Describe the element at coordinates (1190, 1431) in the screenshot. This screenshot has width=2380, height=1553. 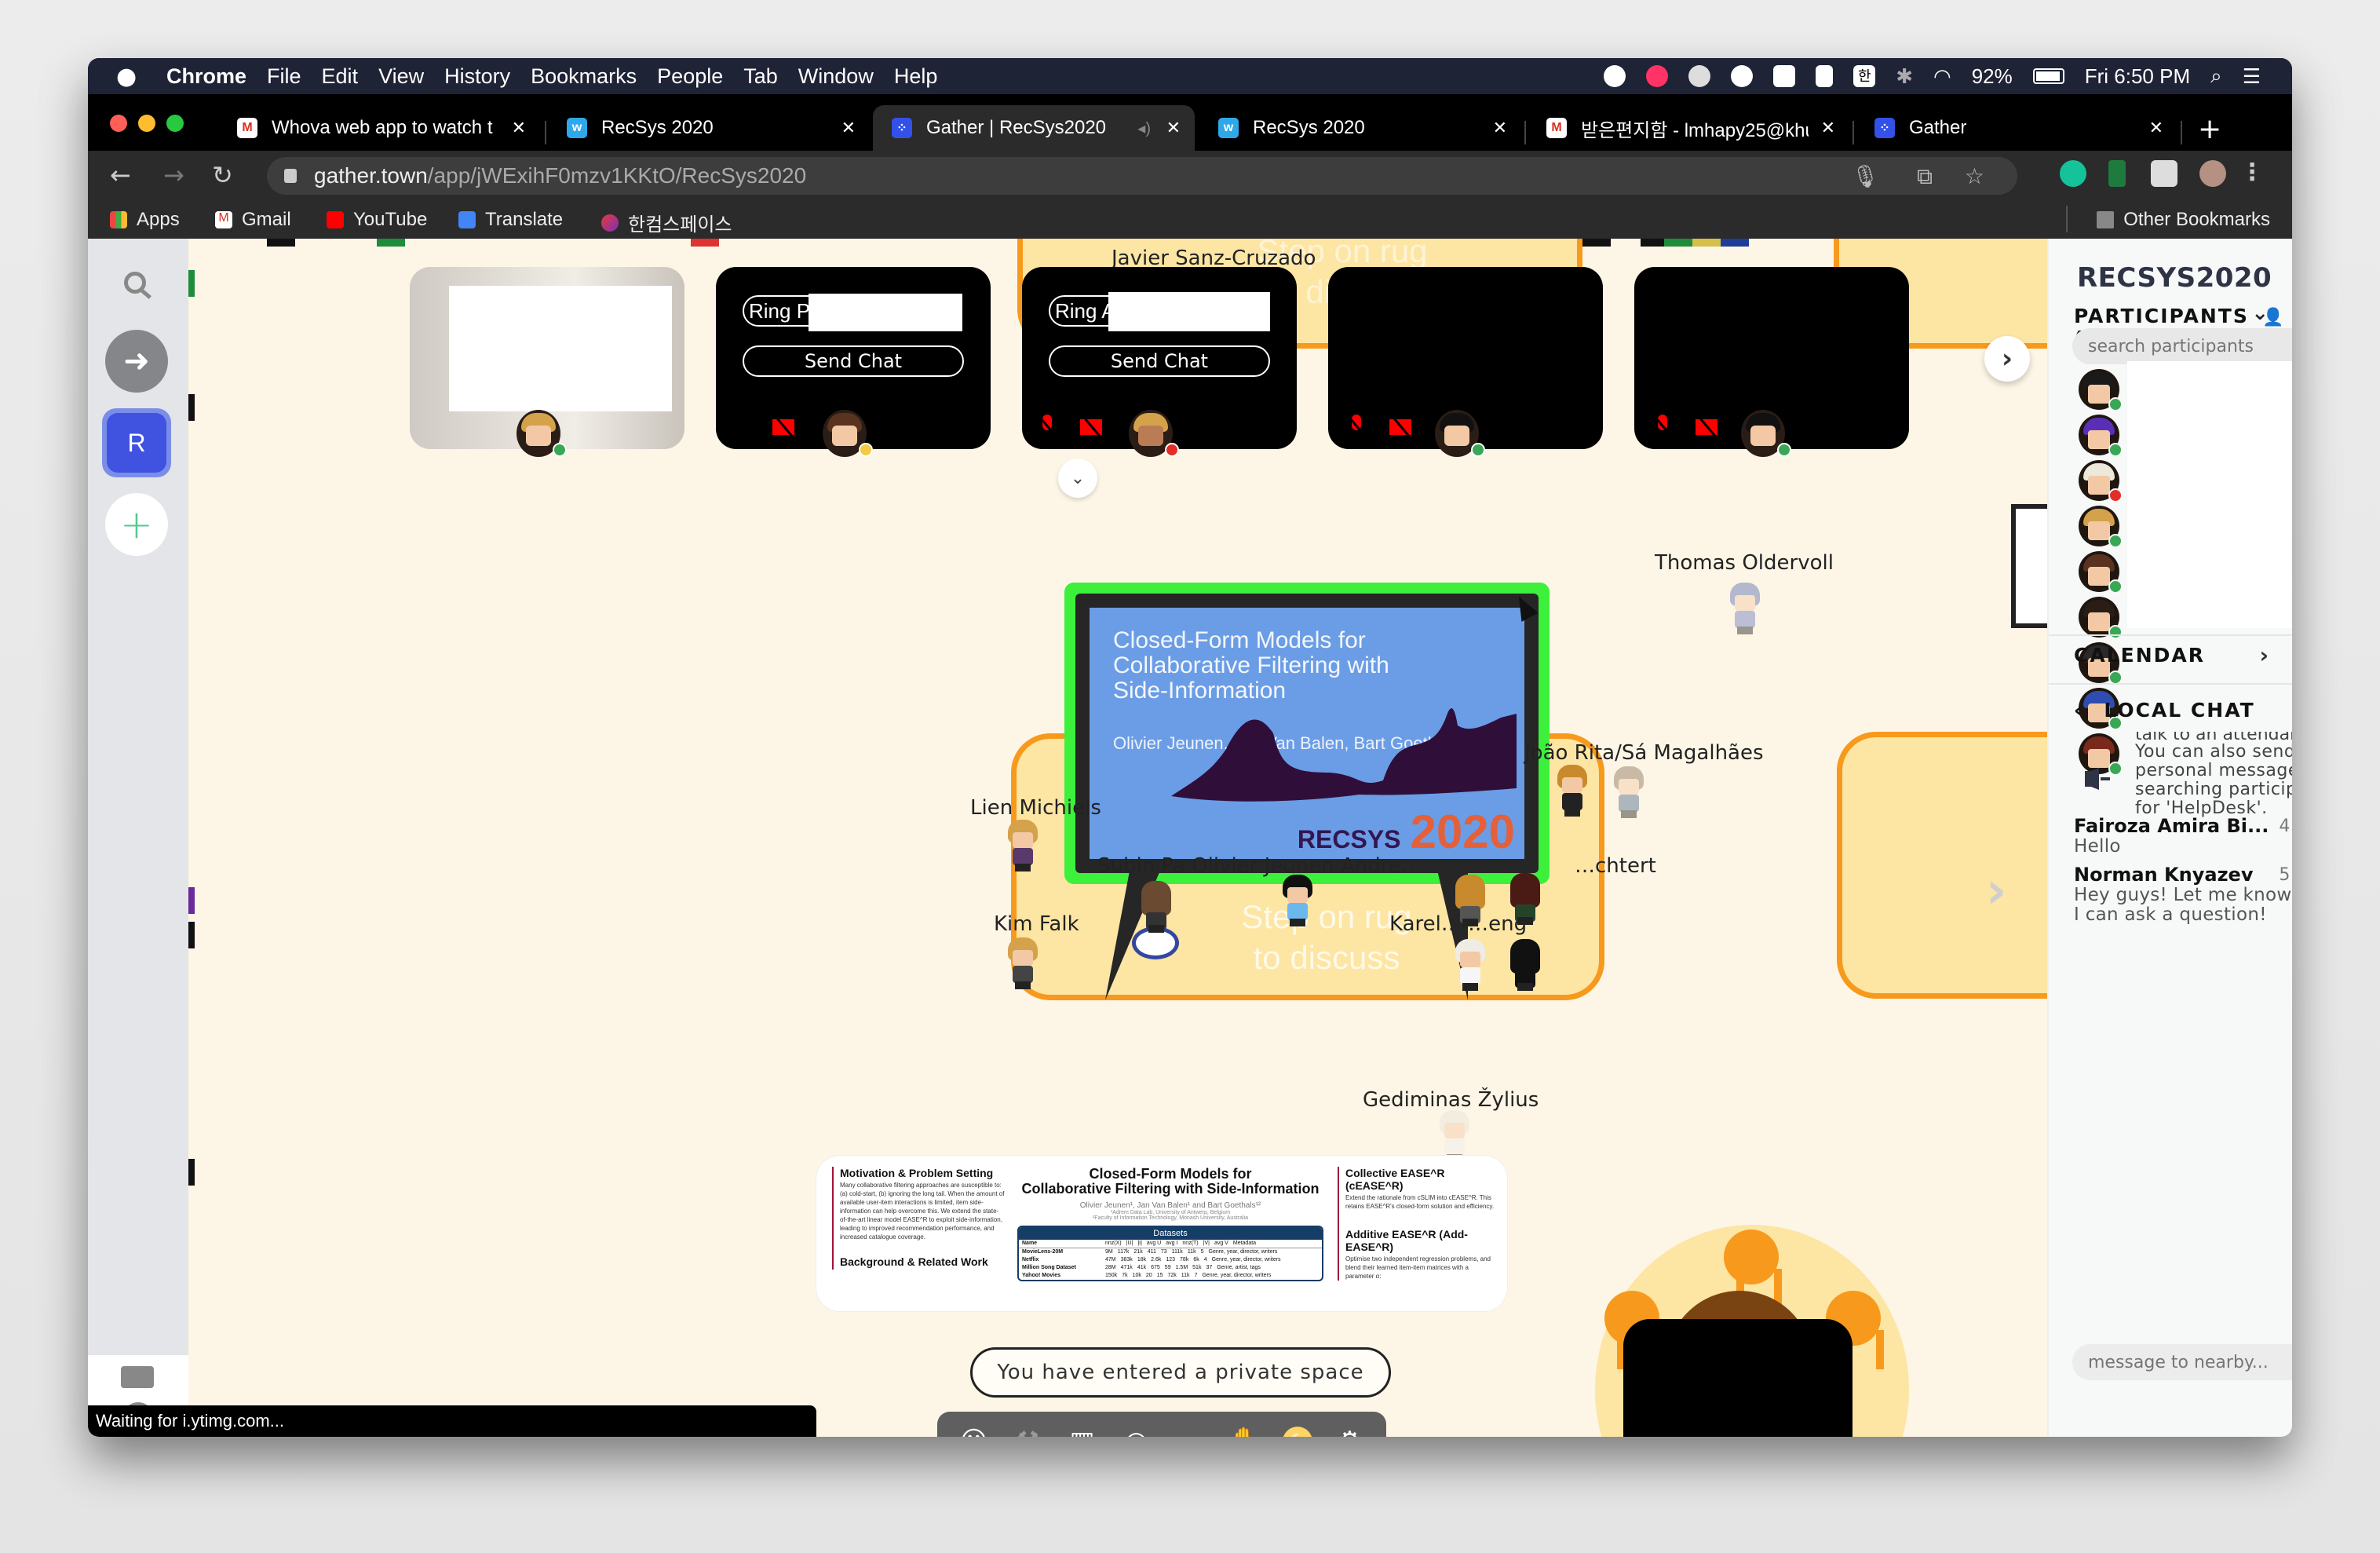
I see `screen-share-icon: ▭` at that location.